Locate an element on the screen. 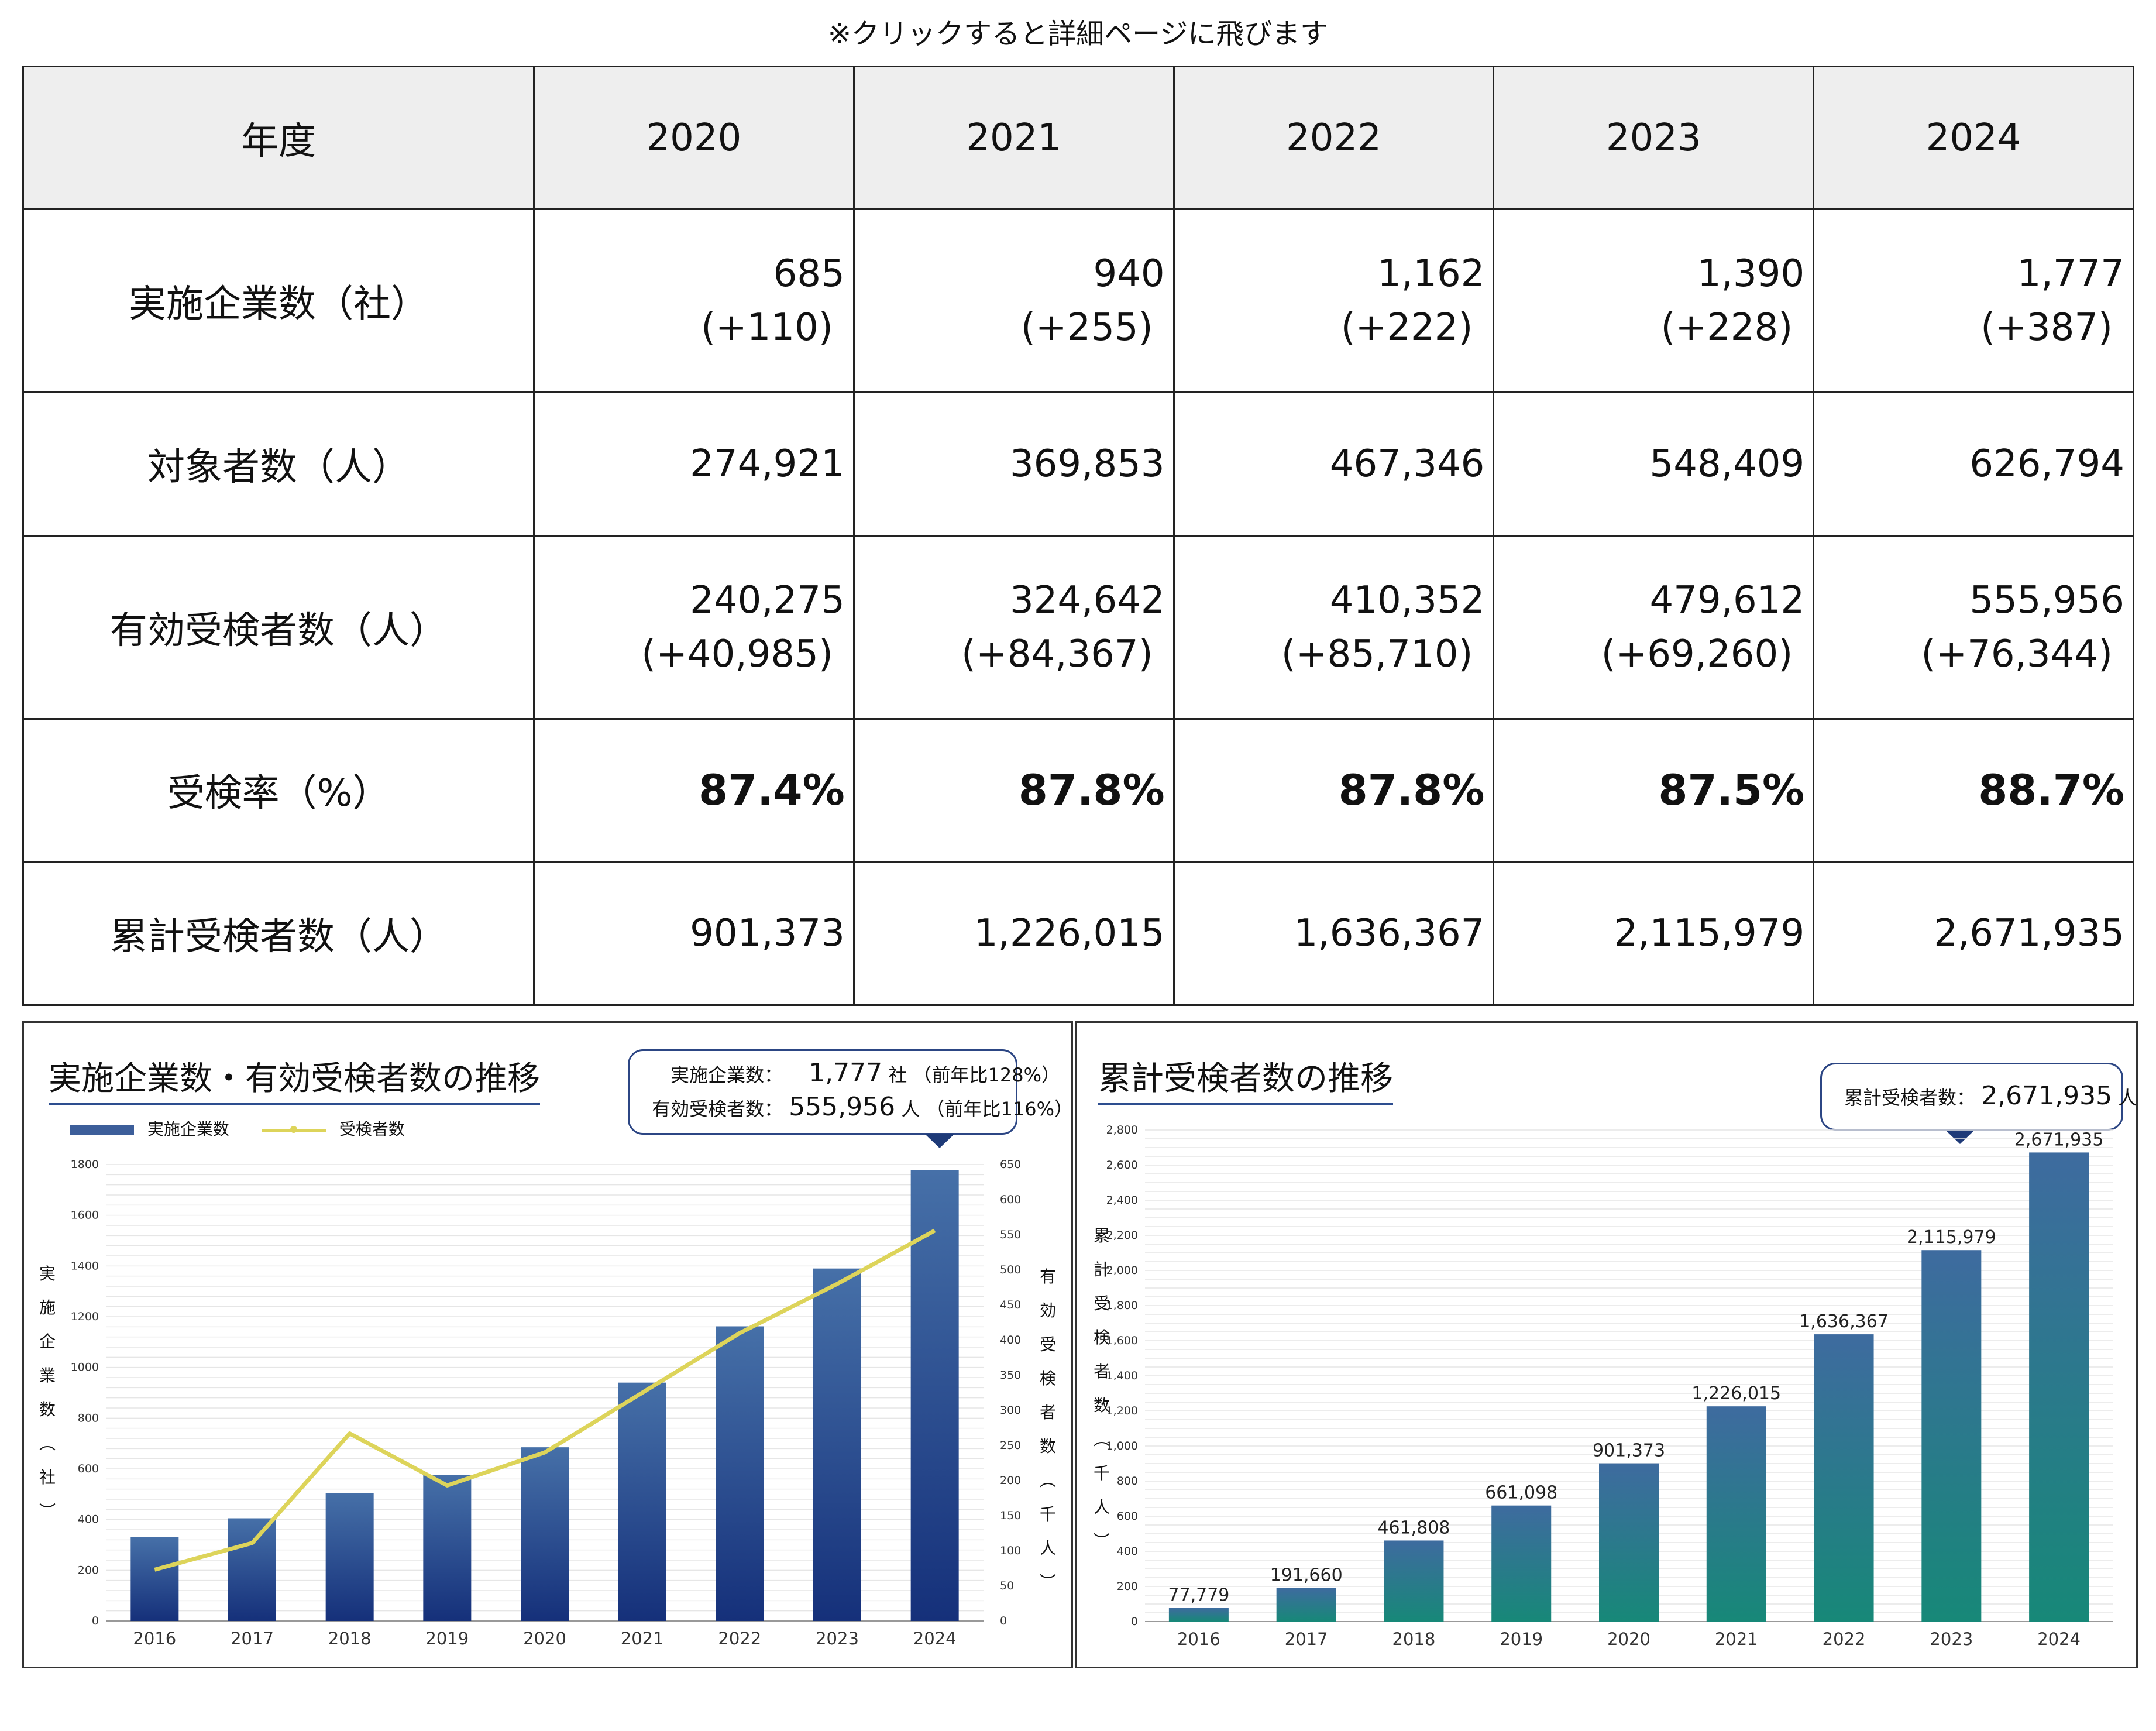 The width and height of the screenshot is (2156, 1731). header-2023: 2023 is located at coordinates (1654, 138).